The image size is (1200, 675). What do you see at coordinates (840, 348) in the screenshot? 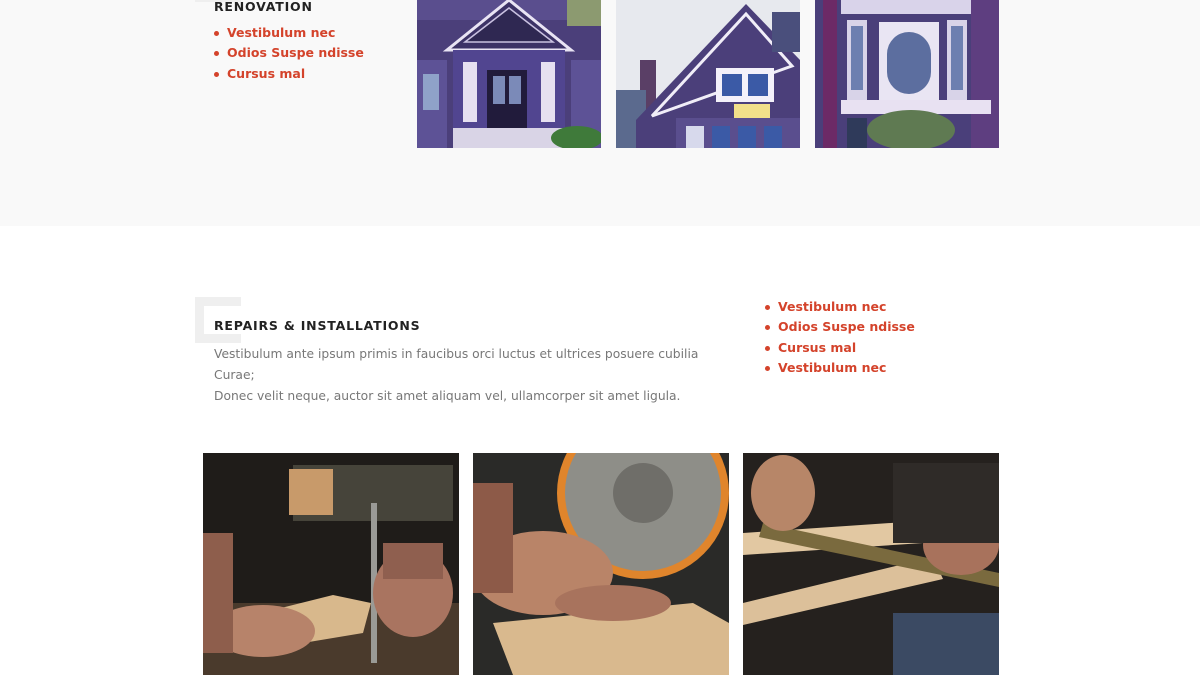
I see `repairs-feature-item: Cursus mal` at bounding box center [840, 348].